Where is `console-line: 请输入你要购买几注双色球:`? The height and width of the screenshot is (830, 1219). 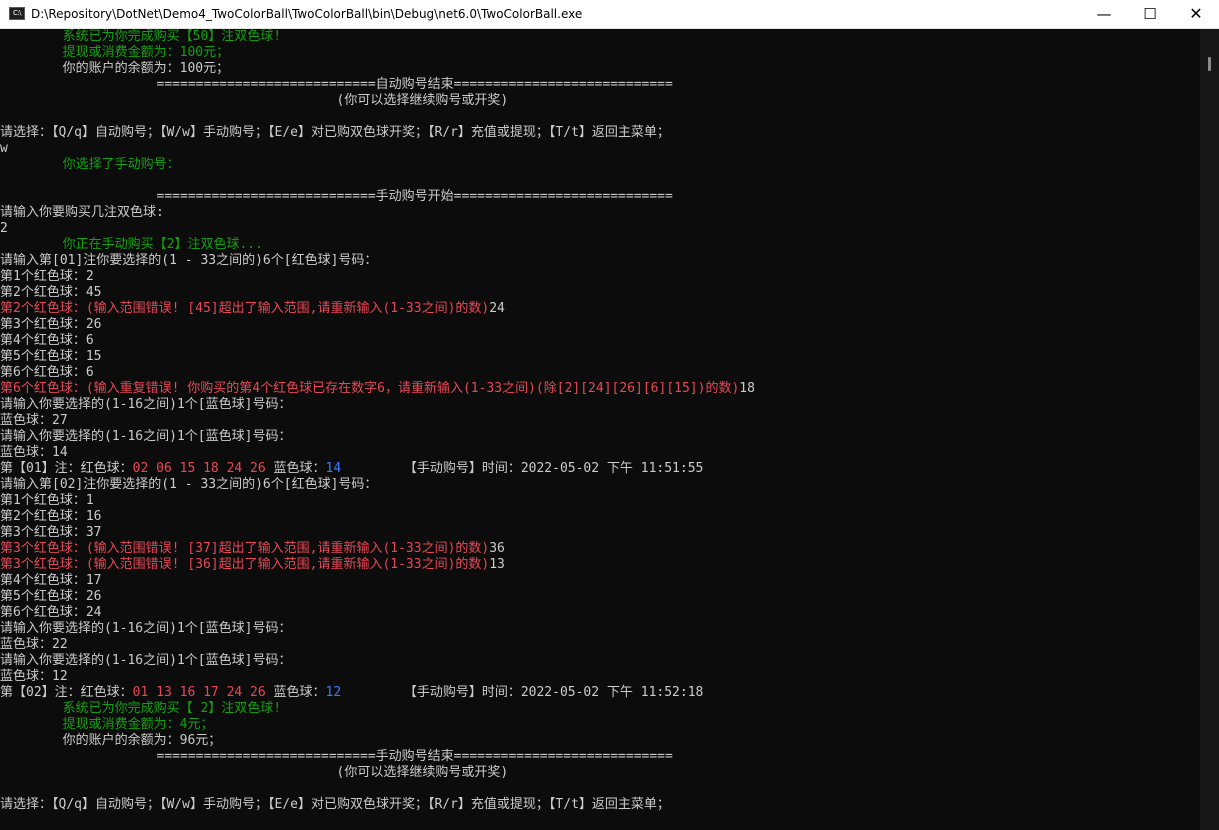 console-line: 请输入你要购买几注双色球: is located at coordinates (82, 213).